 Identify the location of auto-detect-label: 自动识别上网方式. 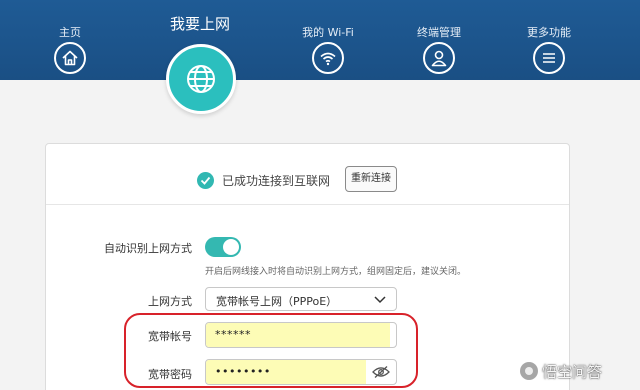
(148, 248).